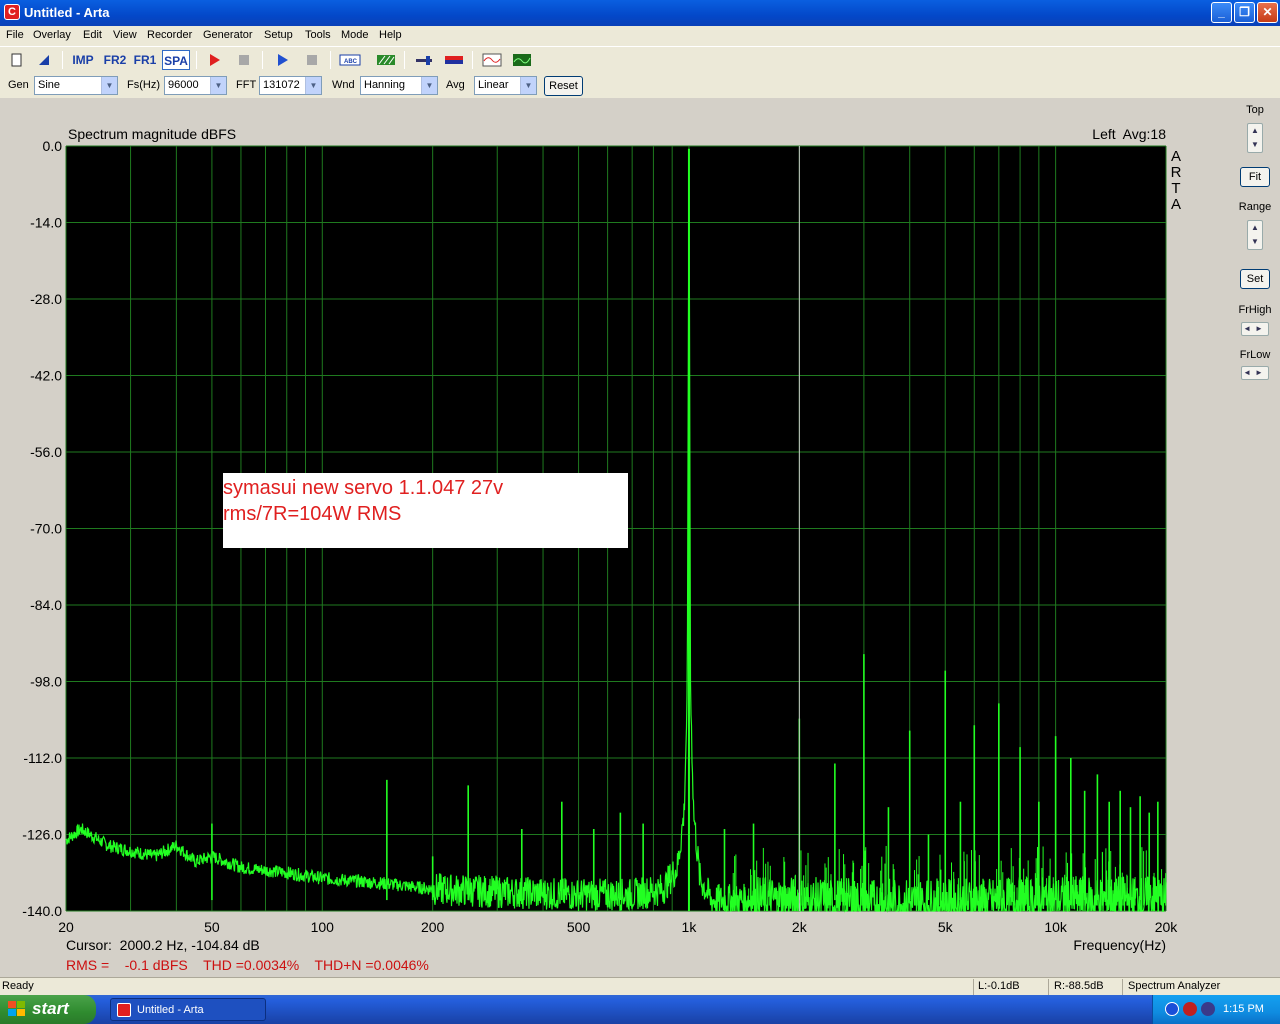 The width and height of the screenshot is (1280, 1024). What do you see at coordinates (92, 35) in the screenshot?
I see `menu-edit: Edit` at bounding box center [92, 35].